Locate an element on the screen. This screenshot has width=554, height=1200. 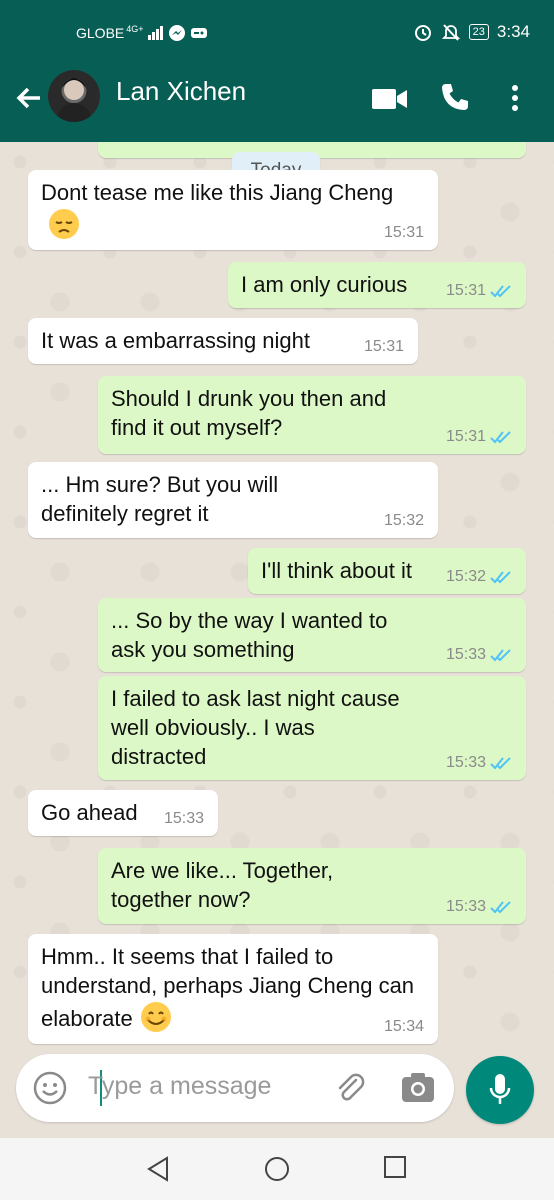
attach-icon is located at coordinates (350, 1088).